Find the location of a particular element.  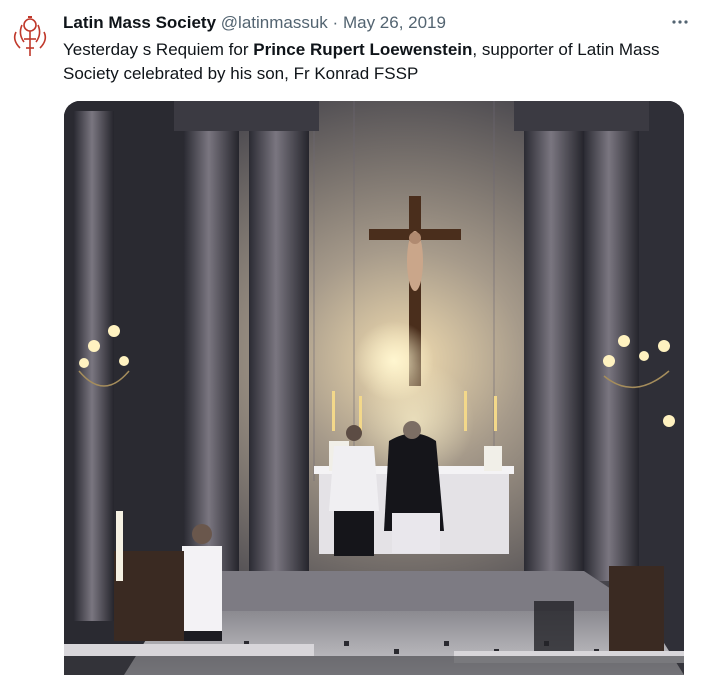

author-handle: @latinmassuk is located at coordinates (274, 22).